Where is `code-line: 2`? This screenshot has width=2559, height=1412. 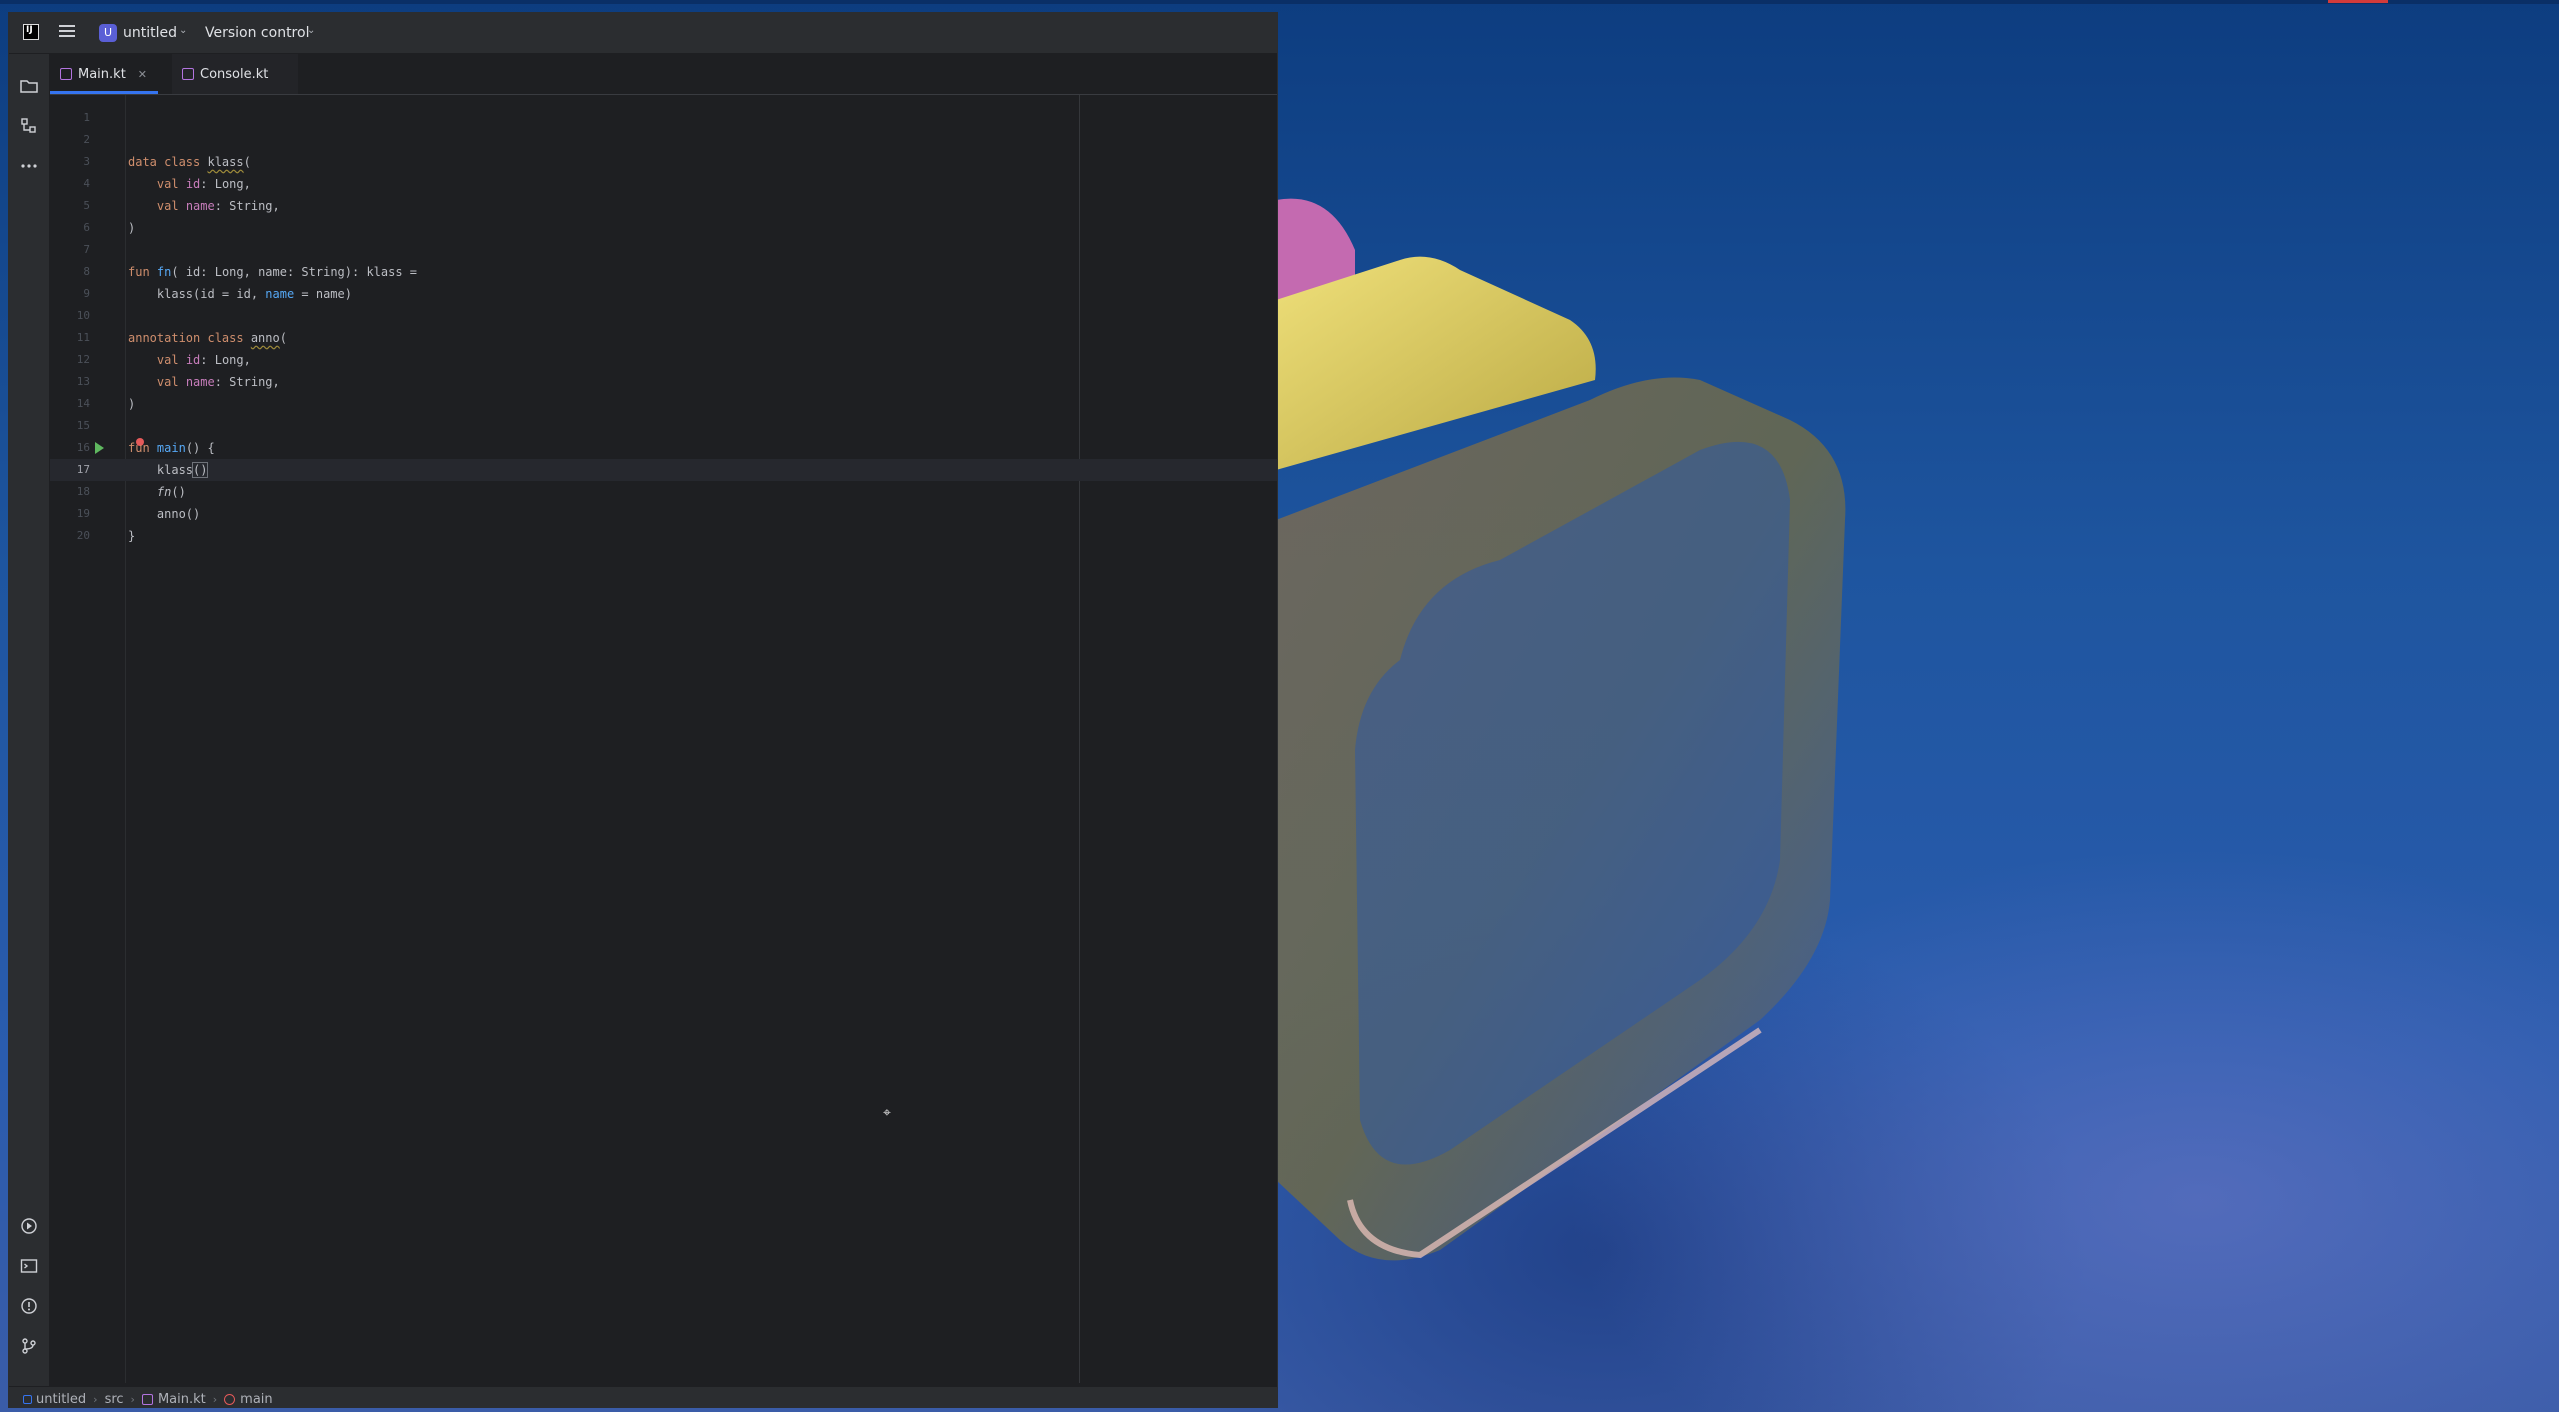
code-line: 2 is located at coordinates (663, 140).